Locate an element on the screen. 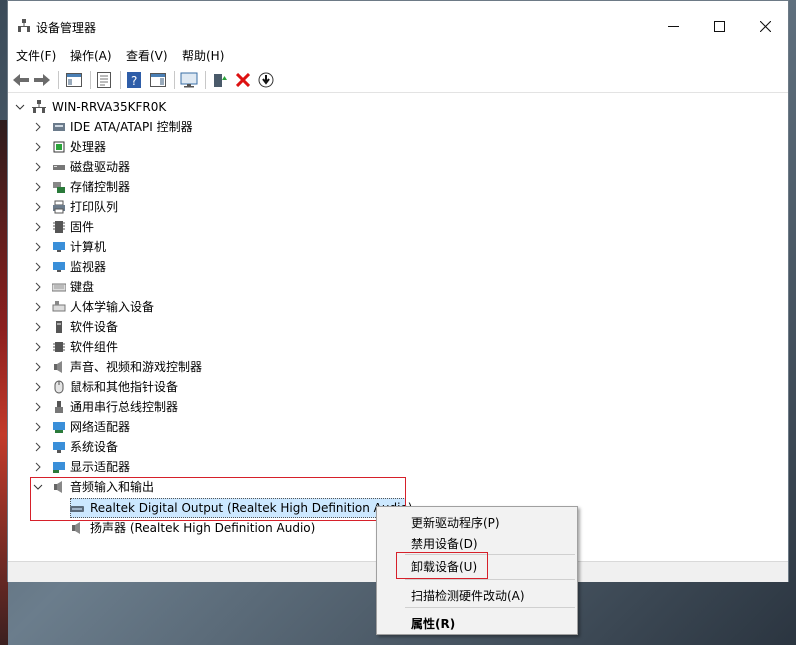 This screenshot has width=796, height=645. scan-monitor-icon is located at coordinates (189, 80).